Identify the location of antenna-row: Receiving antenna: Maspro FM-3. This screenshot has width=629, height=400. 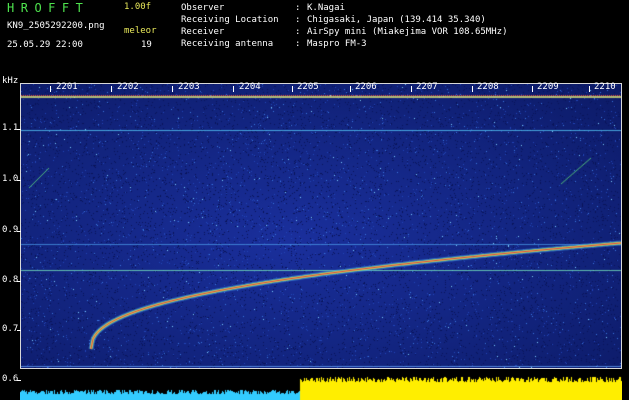
(274, 44).